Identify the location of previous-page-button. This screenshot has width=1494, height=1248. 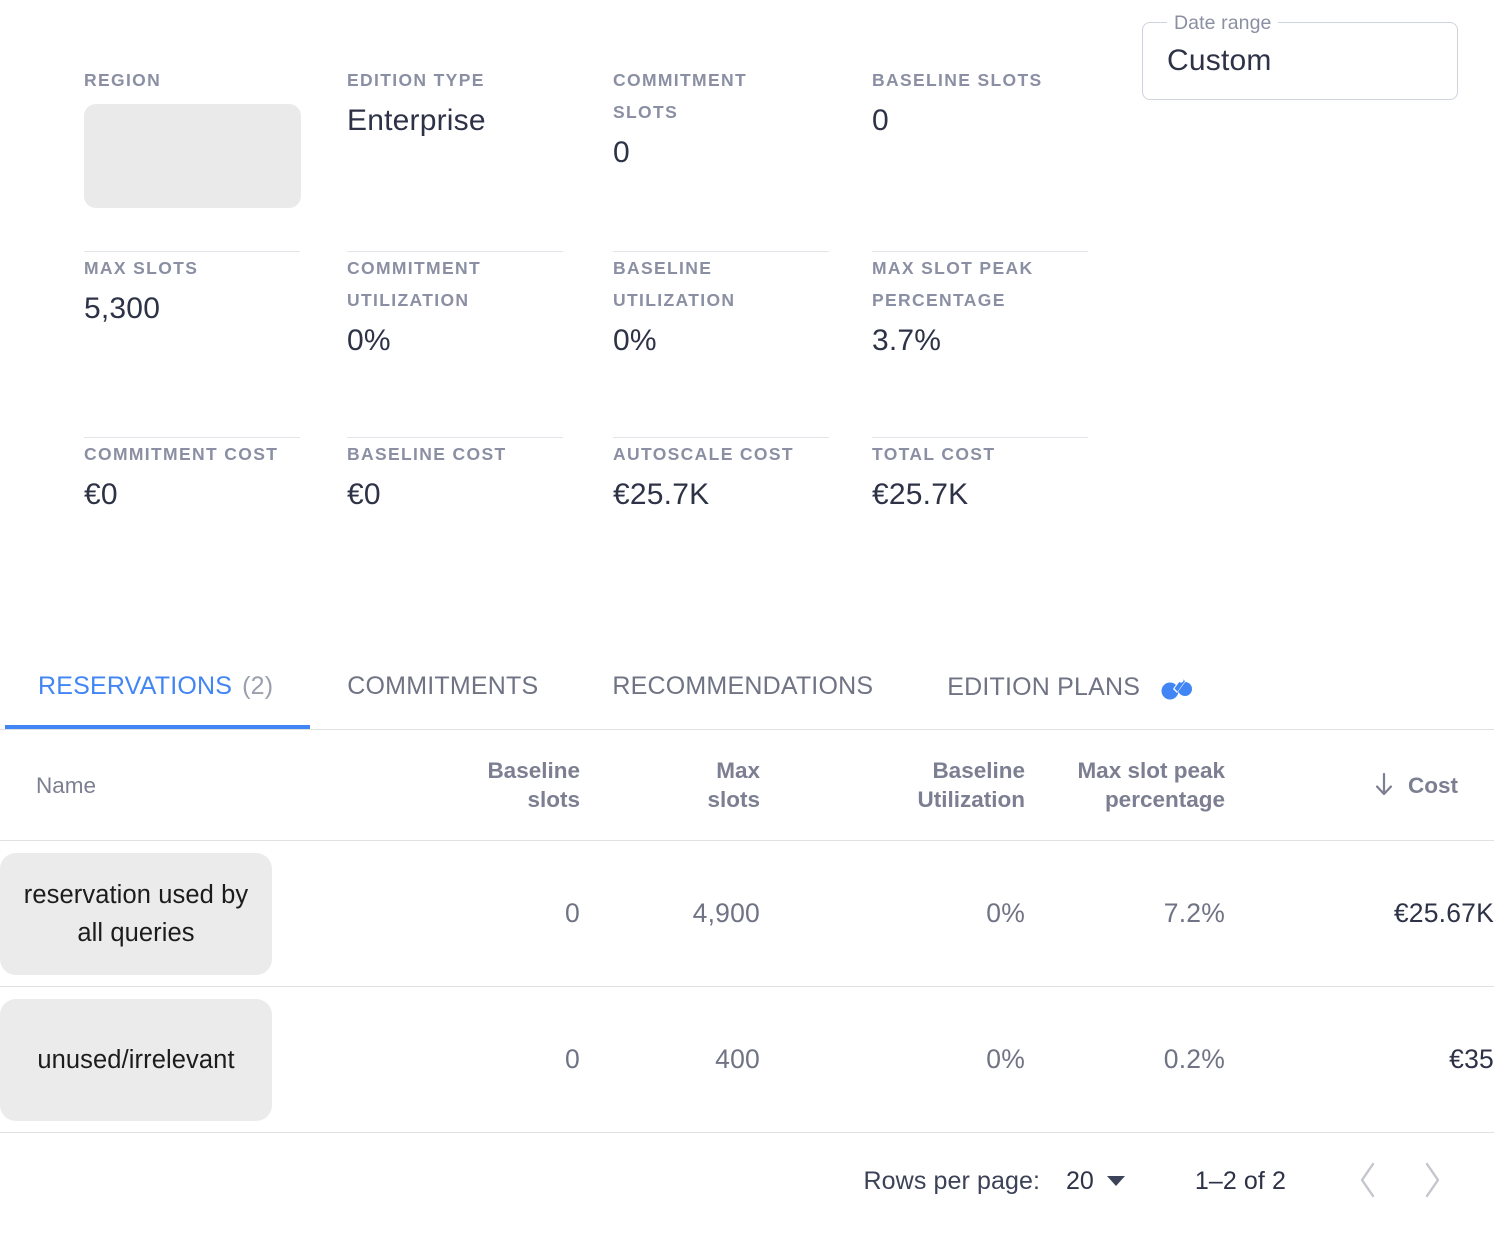
(1369, 1181).